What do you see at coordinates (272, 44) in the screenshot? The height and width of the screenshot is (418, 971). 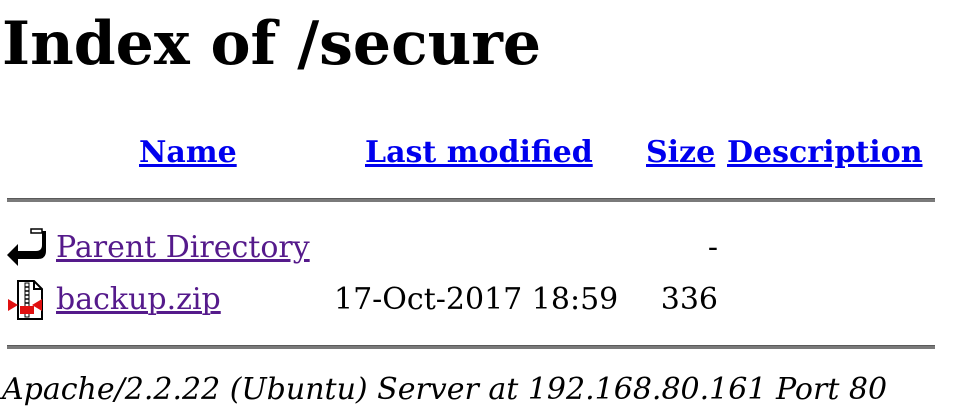 I see `page-title: Index of /secure` at bounding box center [272, 44].